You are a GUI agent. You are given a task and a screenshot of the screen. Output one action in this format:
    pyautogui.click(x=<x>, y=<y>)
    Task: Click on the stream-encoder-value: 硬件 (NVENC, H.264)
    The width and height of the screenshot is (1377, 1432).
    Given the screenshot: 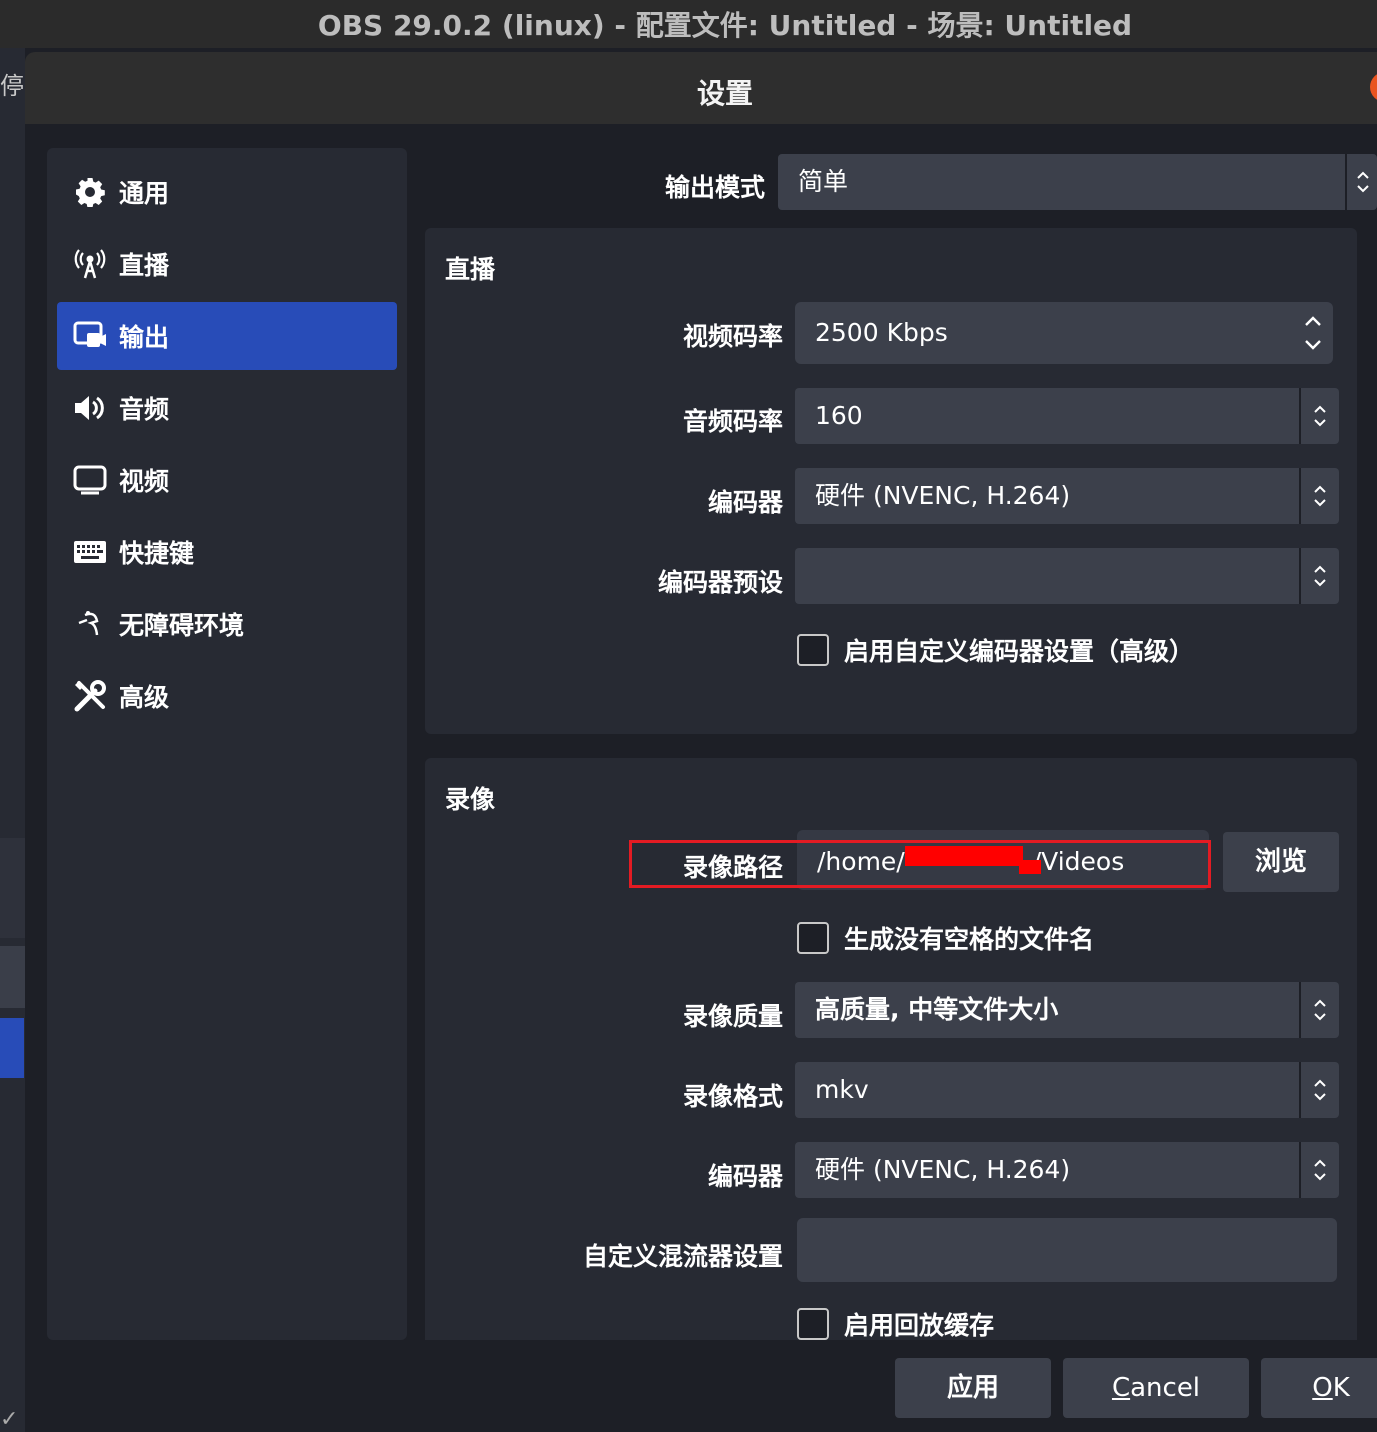 What is the action you would take?
    pyautogui.click(x=943, y=495)
    